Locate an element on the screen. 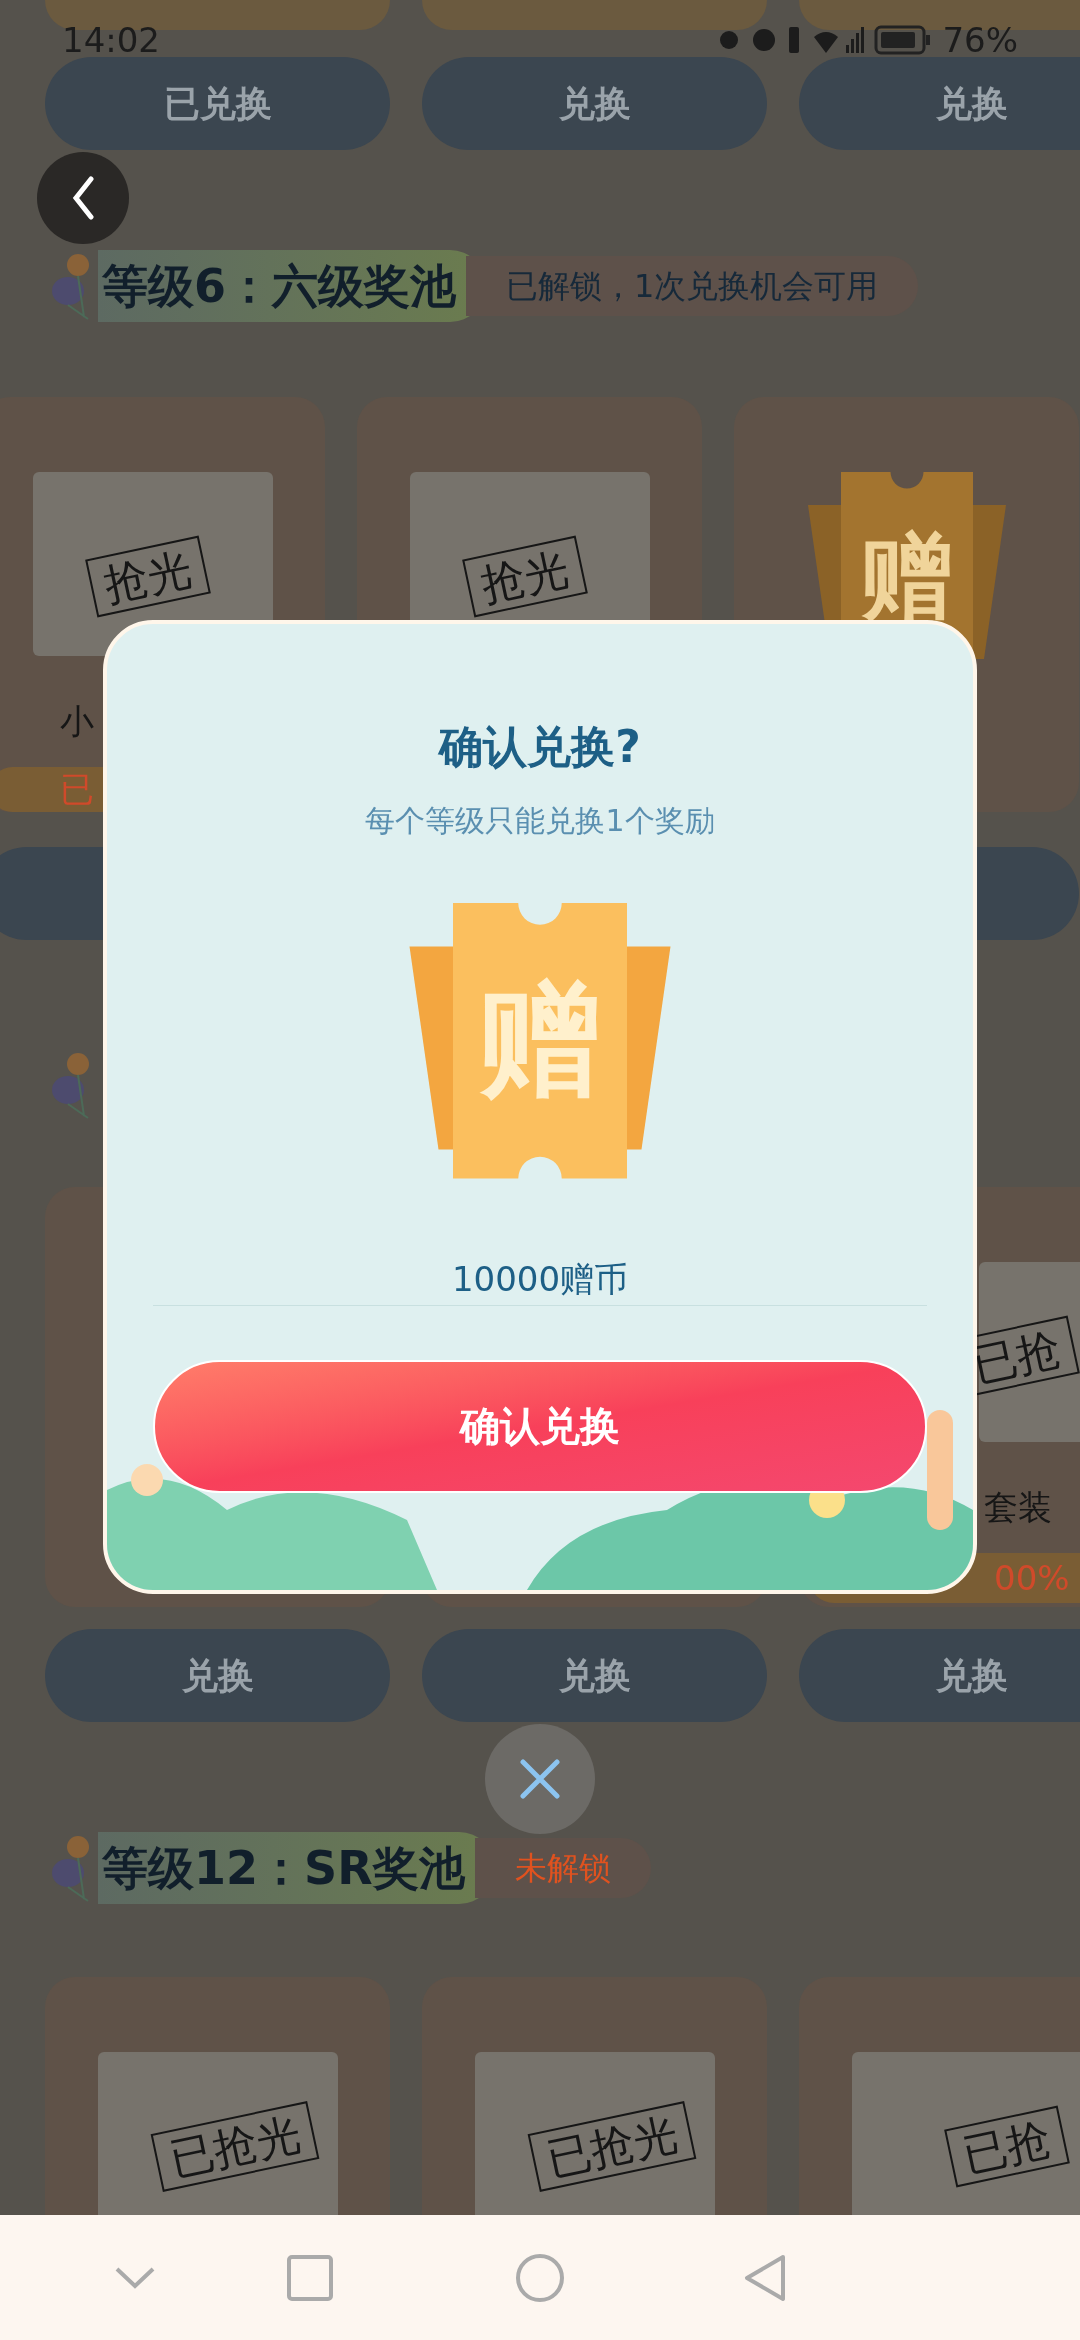 Image resolution: width=1080 pixels, height=2340 pixels. redeem-button: 已兑换 is located at coordinates (217, 103).